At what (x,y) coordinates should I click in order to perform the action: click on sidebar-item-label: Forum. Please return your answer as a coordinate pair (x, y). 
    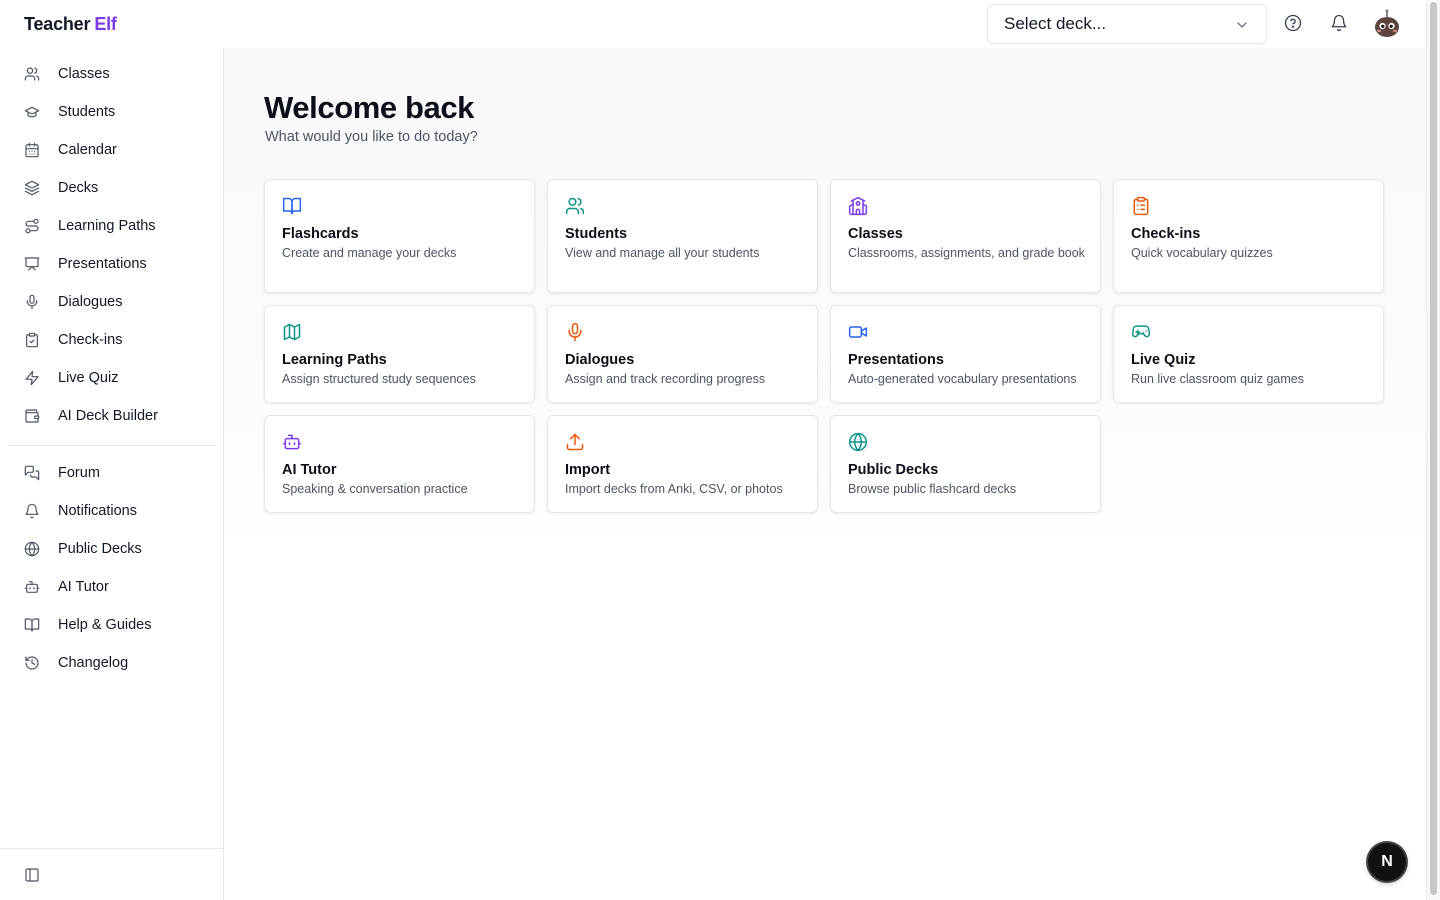
    Looking at the image, I should click on (79, 473).